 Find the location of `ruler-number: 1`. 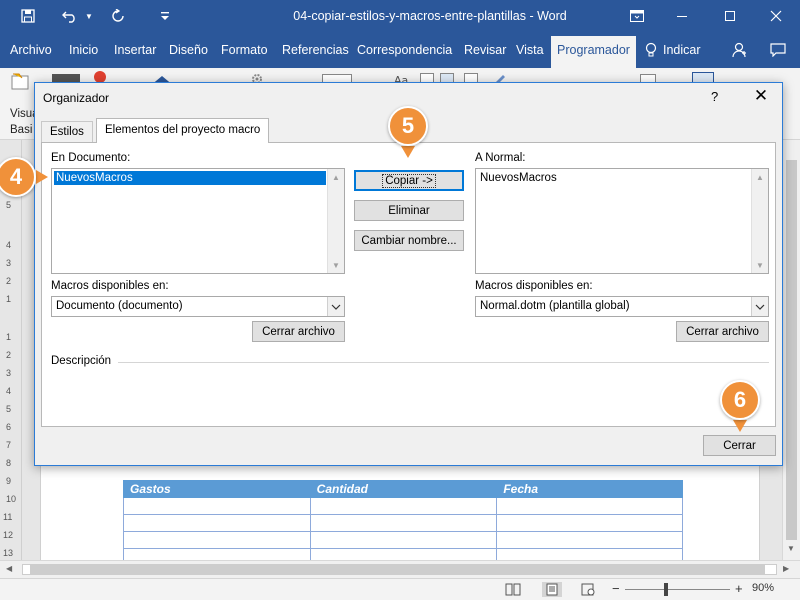

ruler-number: 1 is located at coordinates (9, 337).